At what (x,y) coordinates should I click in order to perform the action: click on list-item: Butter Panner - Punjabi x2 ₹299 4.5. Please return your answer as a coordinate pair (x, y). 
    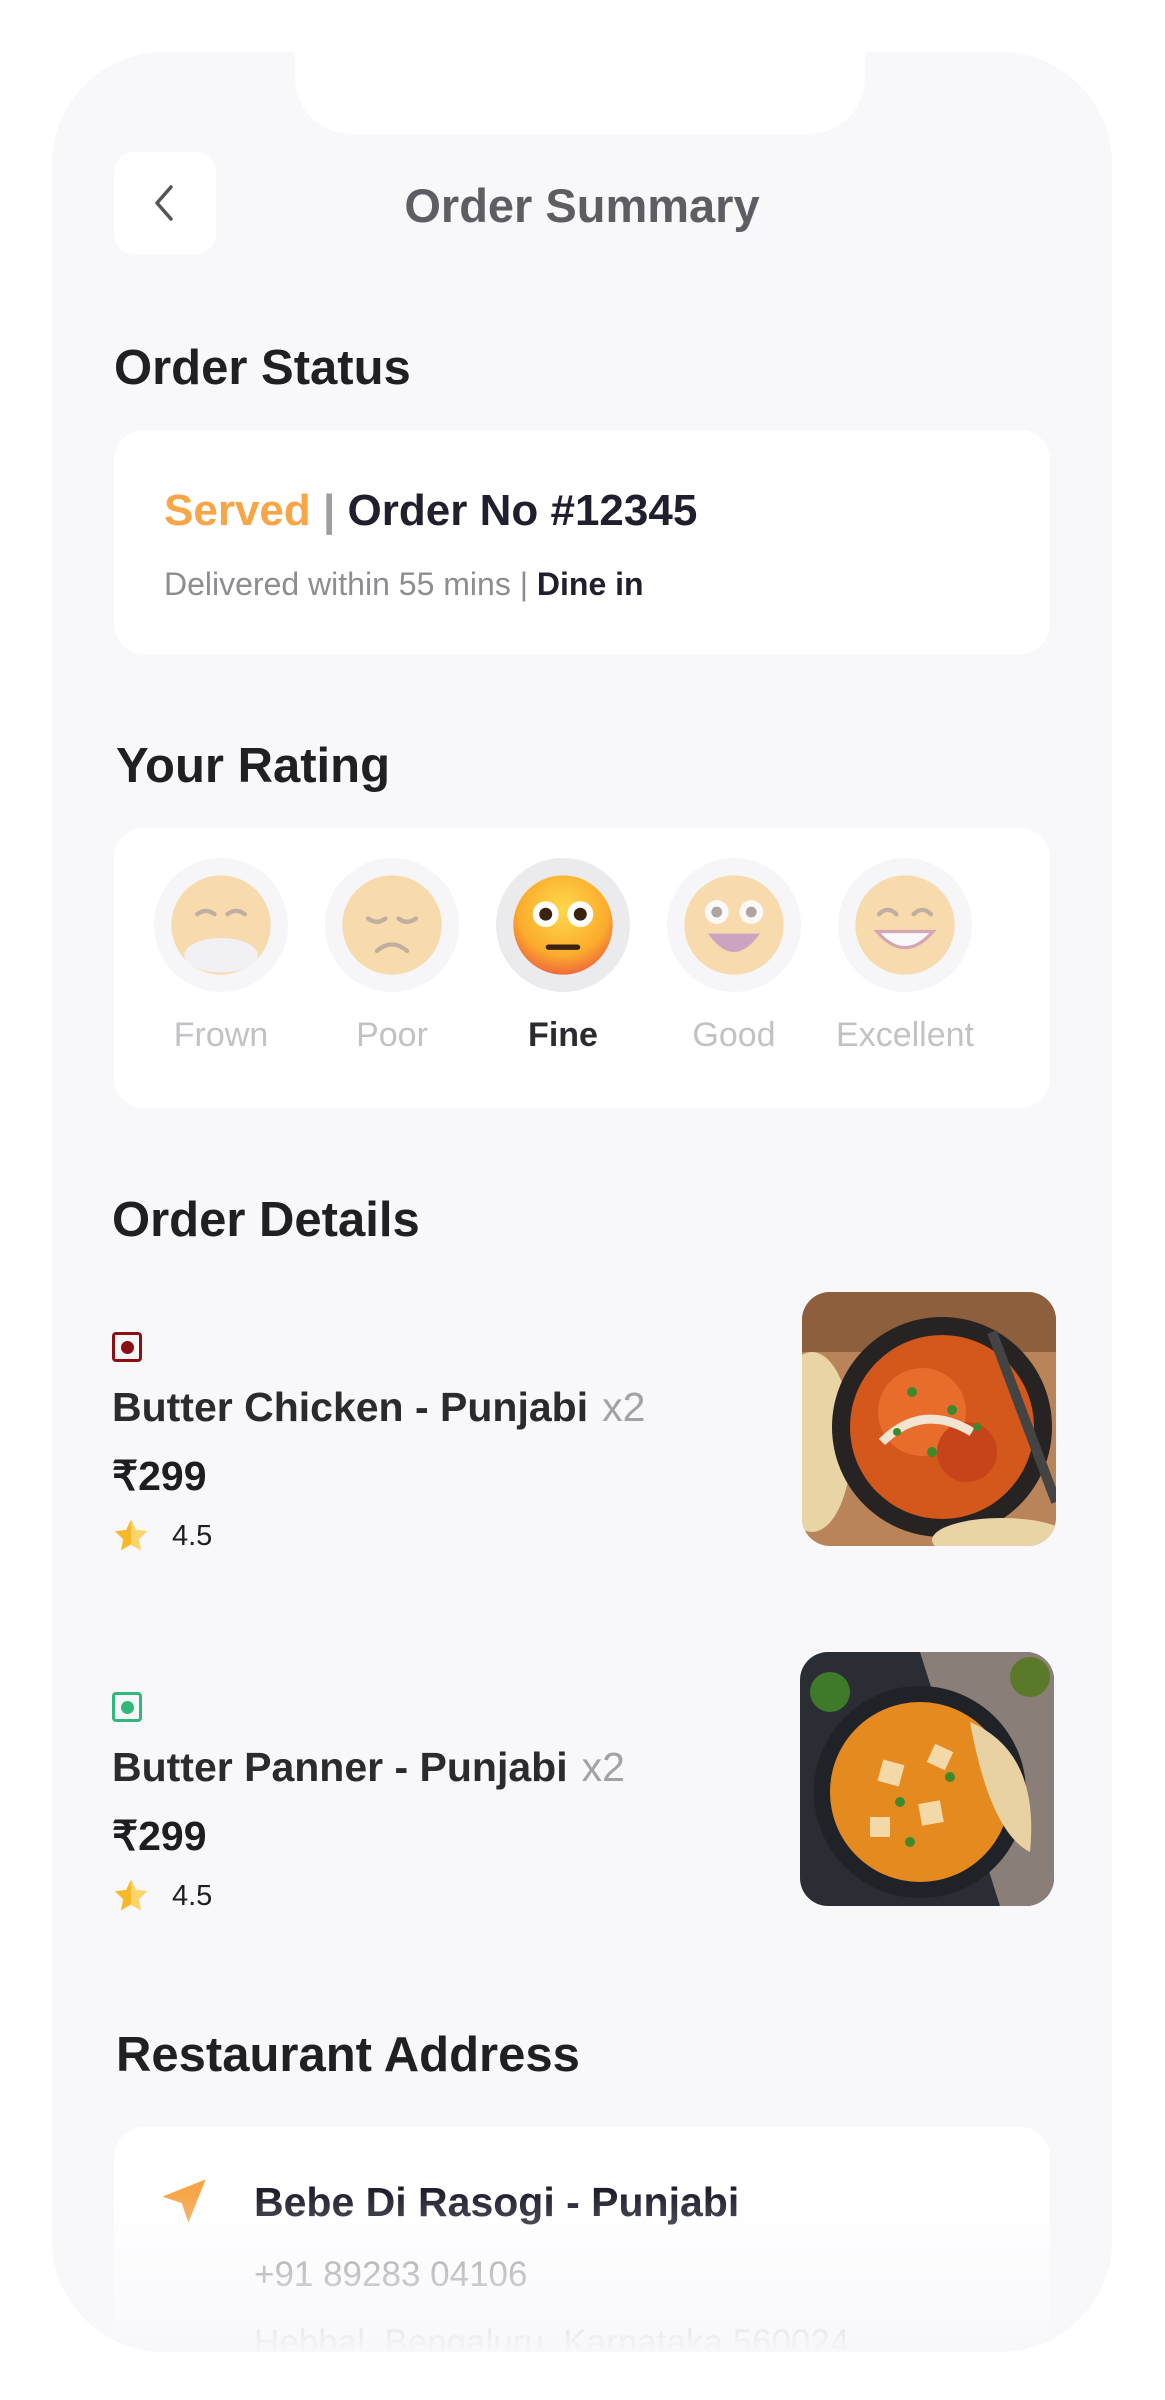
    Looking at the image, I should click on (582, 1782).